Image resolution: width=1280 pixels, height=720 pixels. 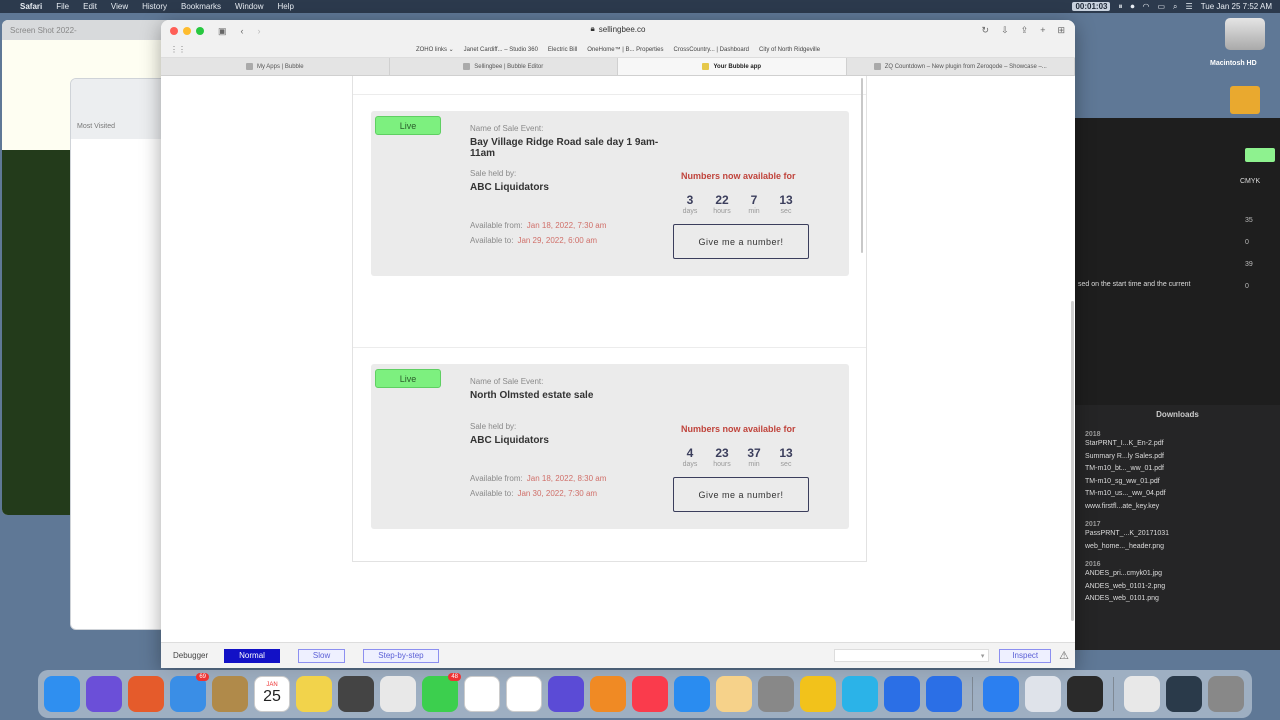 What do you see at coordinates (1043, 694) in the screenshot?
I see `finder-window-icon` at bounding box center [1043, 694].